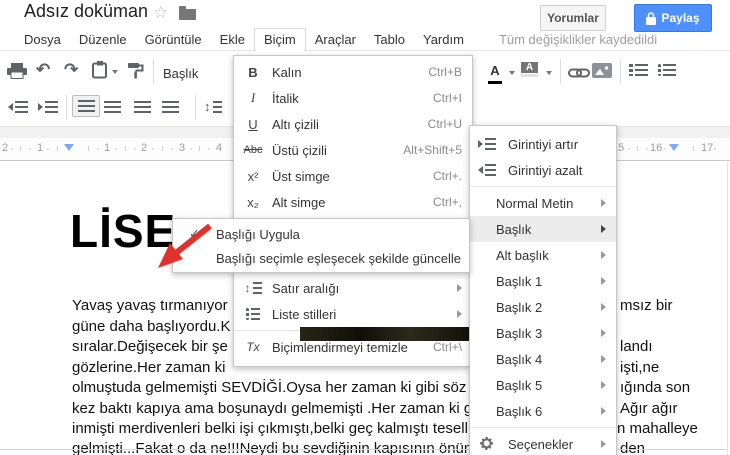  I want to click on menu-item-bold: B Kalın Ctrl+B, so click(353, 72).